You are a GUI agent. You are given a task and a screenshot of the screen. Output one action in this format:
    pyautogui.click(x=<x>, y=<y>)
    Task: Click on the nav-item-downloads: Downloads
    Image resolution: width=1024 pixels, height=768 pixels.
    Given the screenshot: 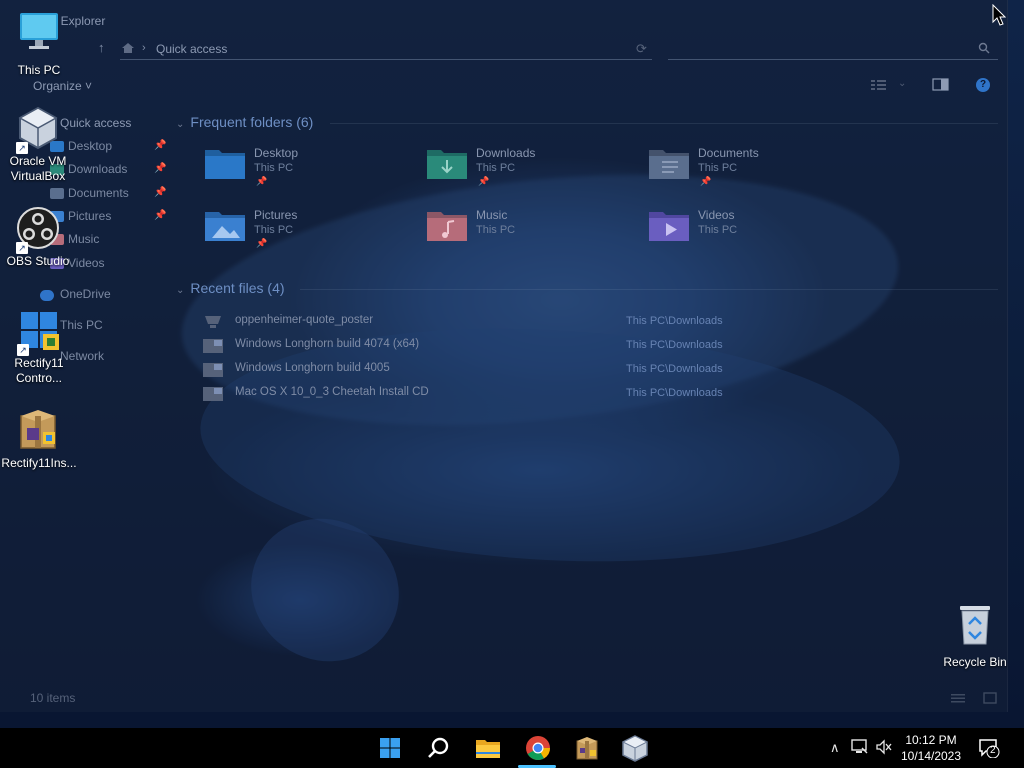 What is the action you would take?
    pyautogui.click(x=97, y=169)
    